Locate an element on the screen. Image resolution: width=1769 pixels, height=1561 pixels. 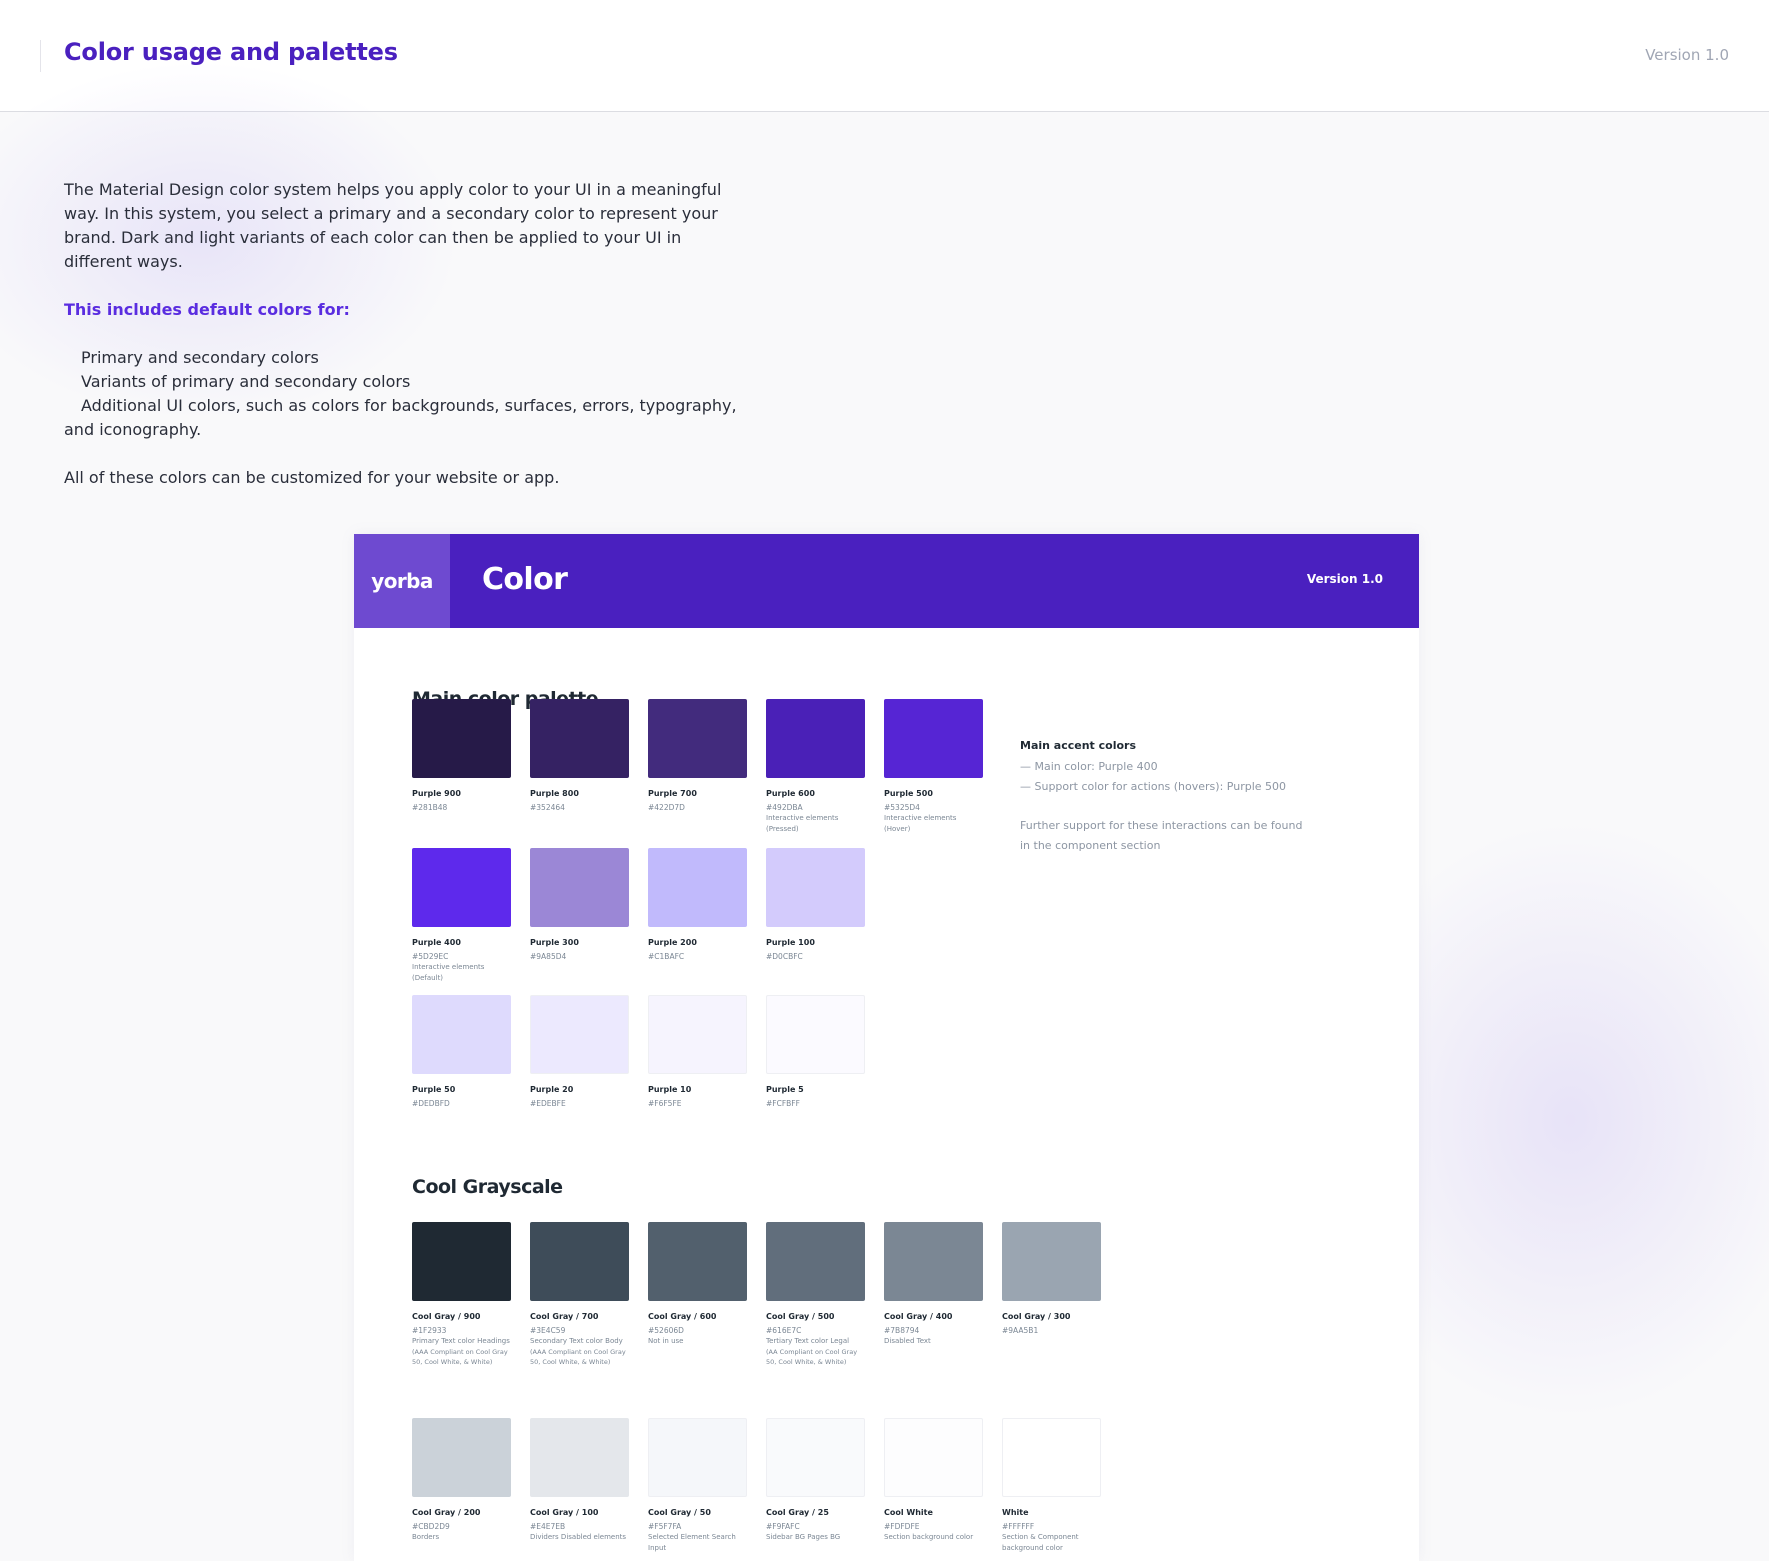
swatch-name: Purple 800 is located at coordinates (554, 793).